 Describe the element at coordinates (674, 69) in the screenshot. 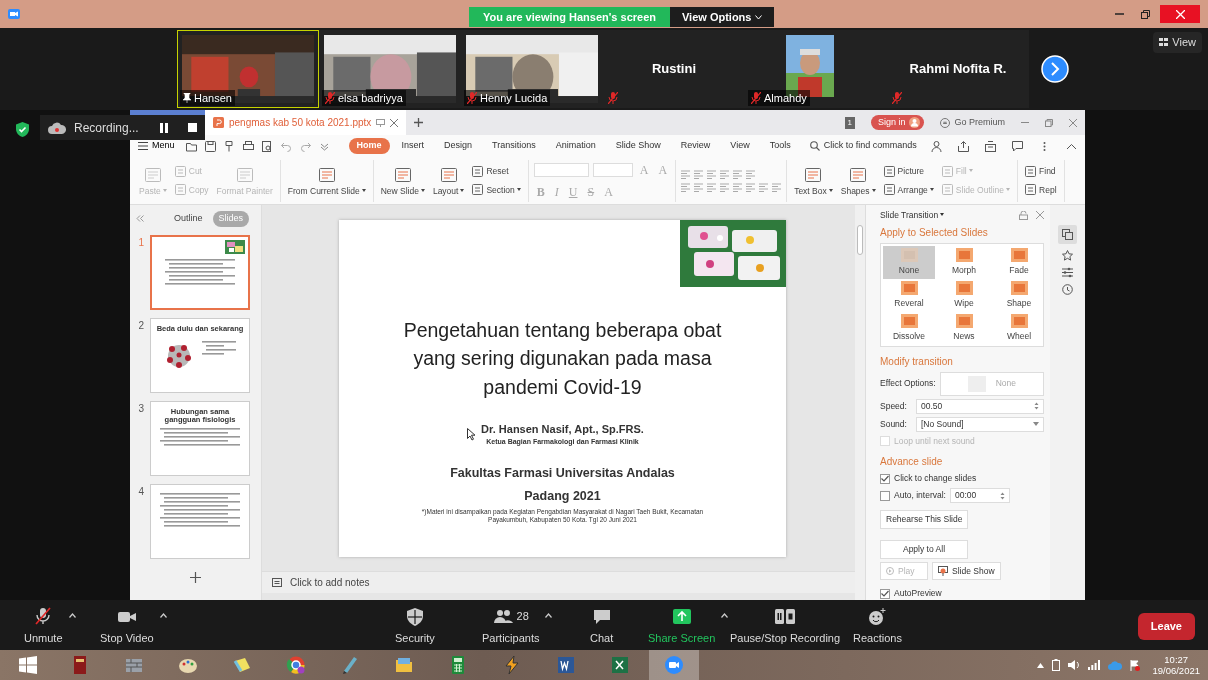

I see `participant-name: Rustini` at that location.